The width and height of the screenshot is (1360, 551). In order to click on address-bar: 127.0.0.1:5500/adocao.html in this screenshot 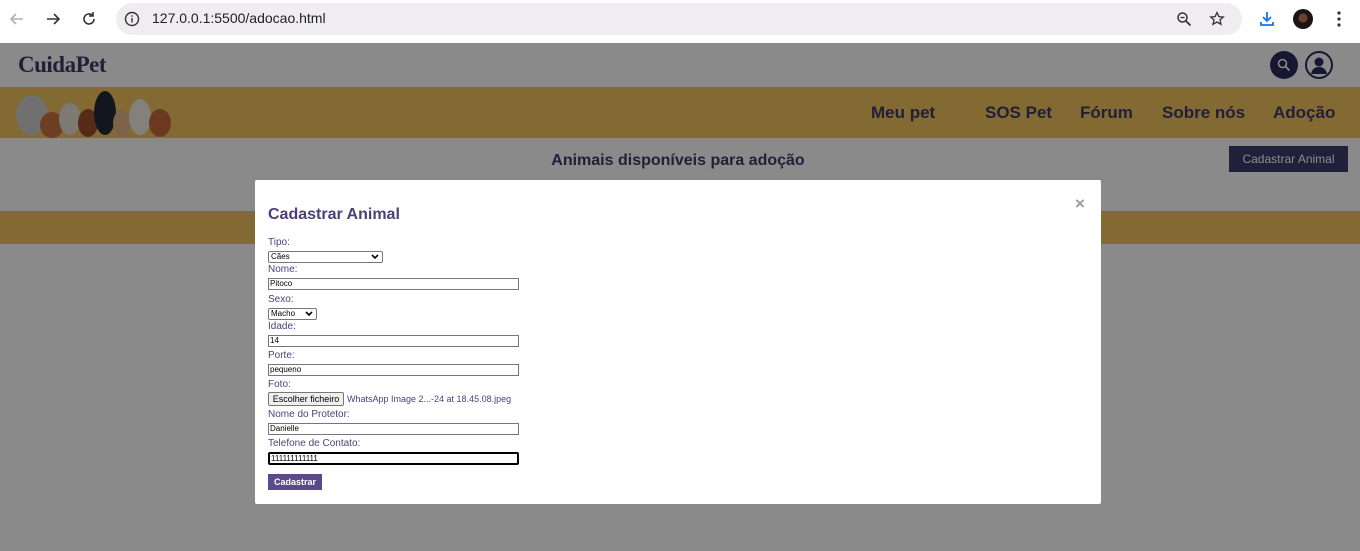, I will do `click(679, 19)`.